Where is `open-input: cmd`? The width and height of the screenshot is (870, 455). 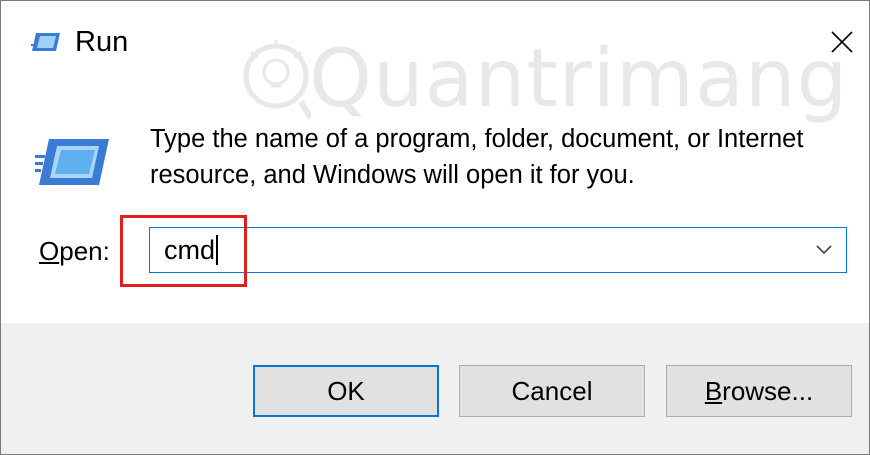
open-input: cmd is located at coordinates (191, 250).